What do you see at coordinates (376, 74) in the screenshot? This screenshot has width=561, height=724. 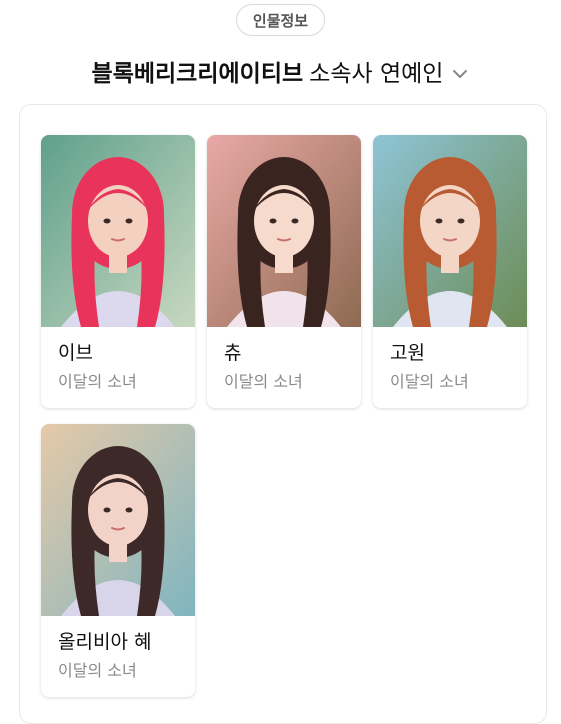 I see `heading-suffix: 소속사 연예인` at bounding box center [376, 74].